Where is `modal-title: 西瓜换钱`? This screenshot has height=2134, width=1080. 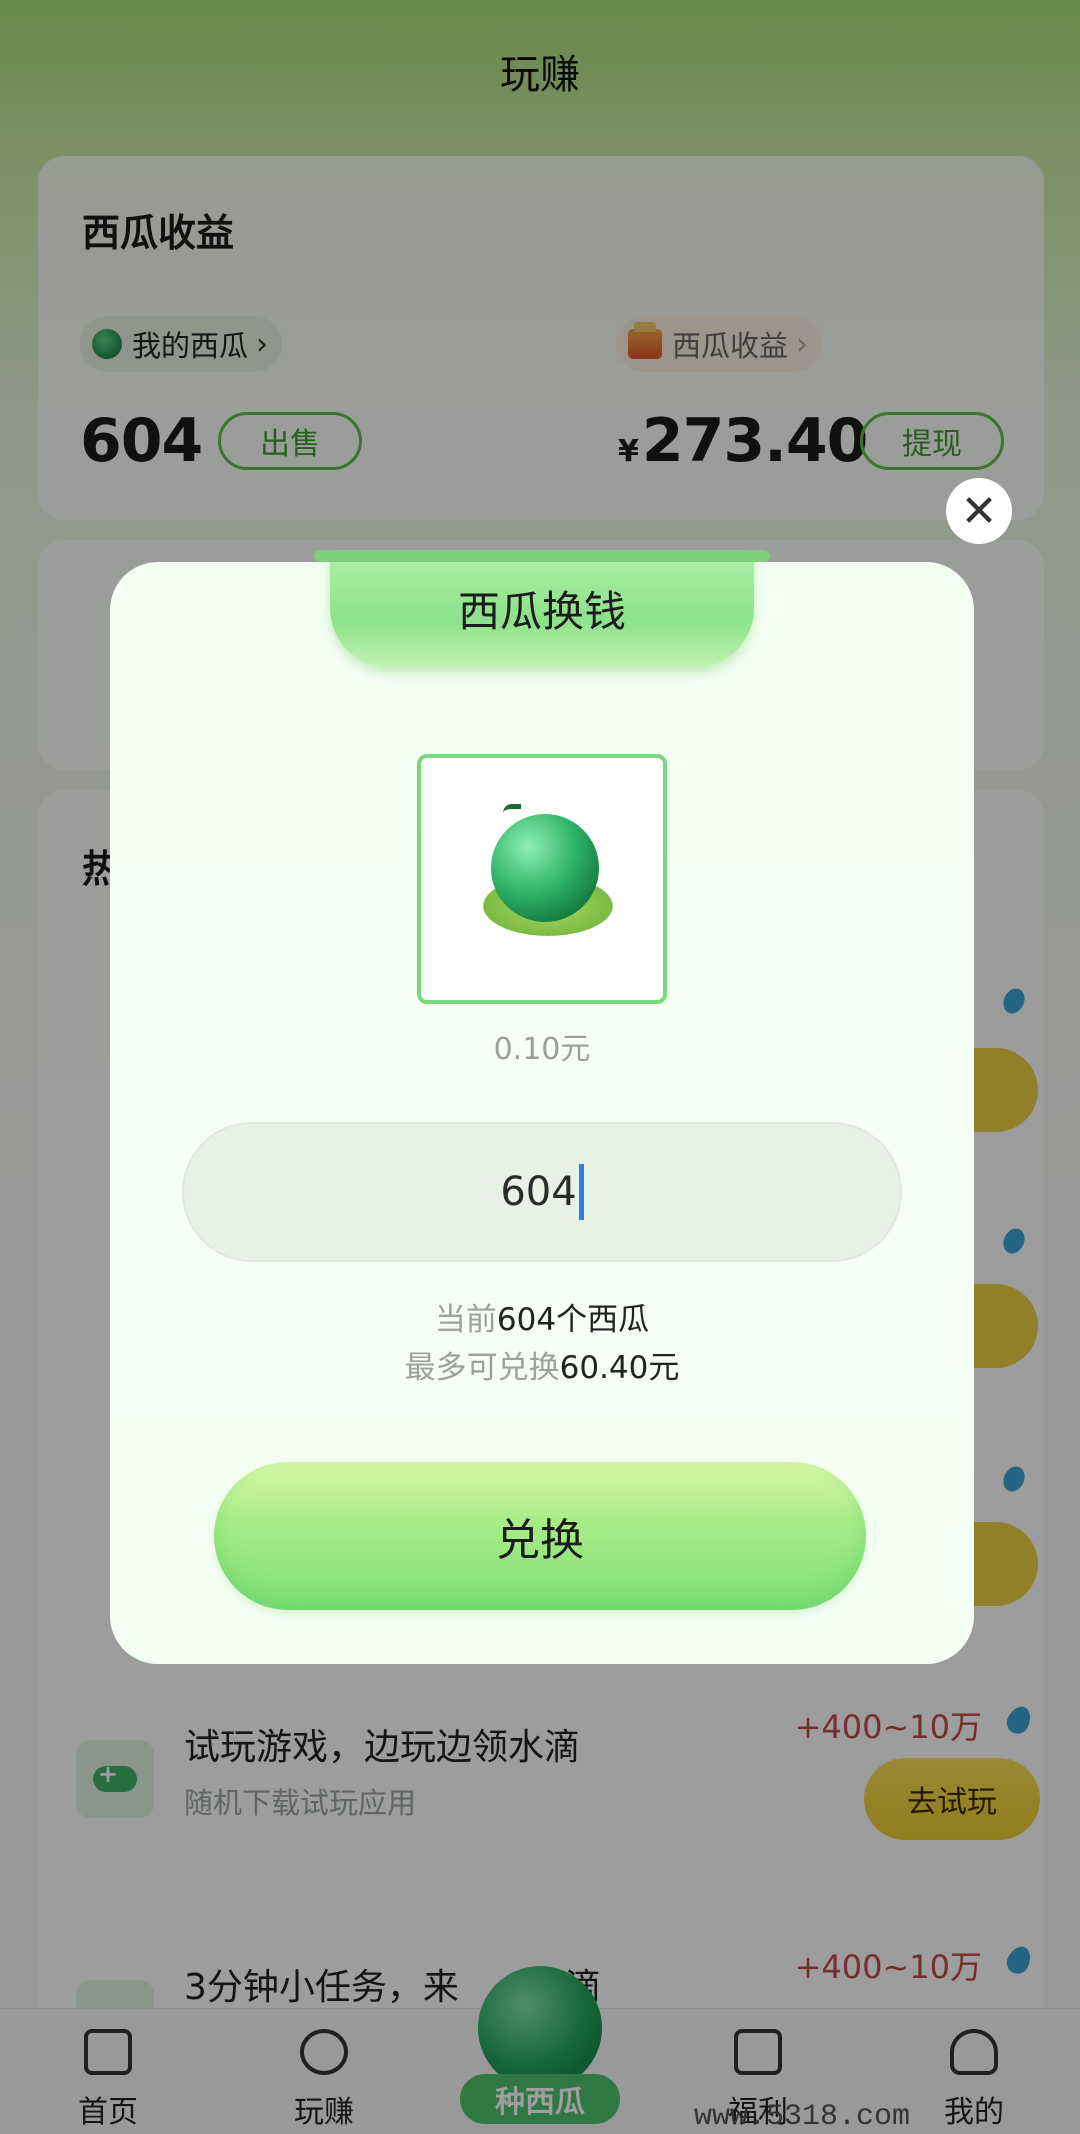
modal-title: 西瓜换钱 is located at coordinates (541, 611).